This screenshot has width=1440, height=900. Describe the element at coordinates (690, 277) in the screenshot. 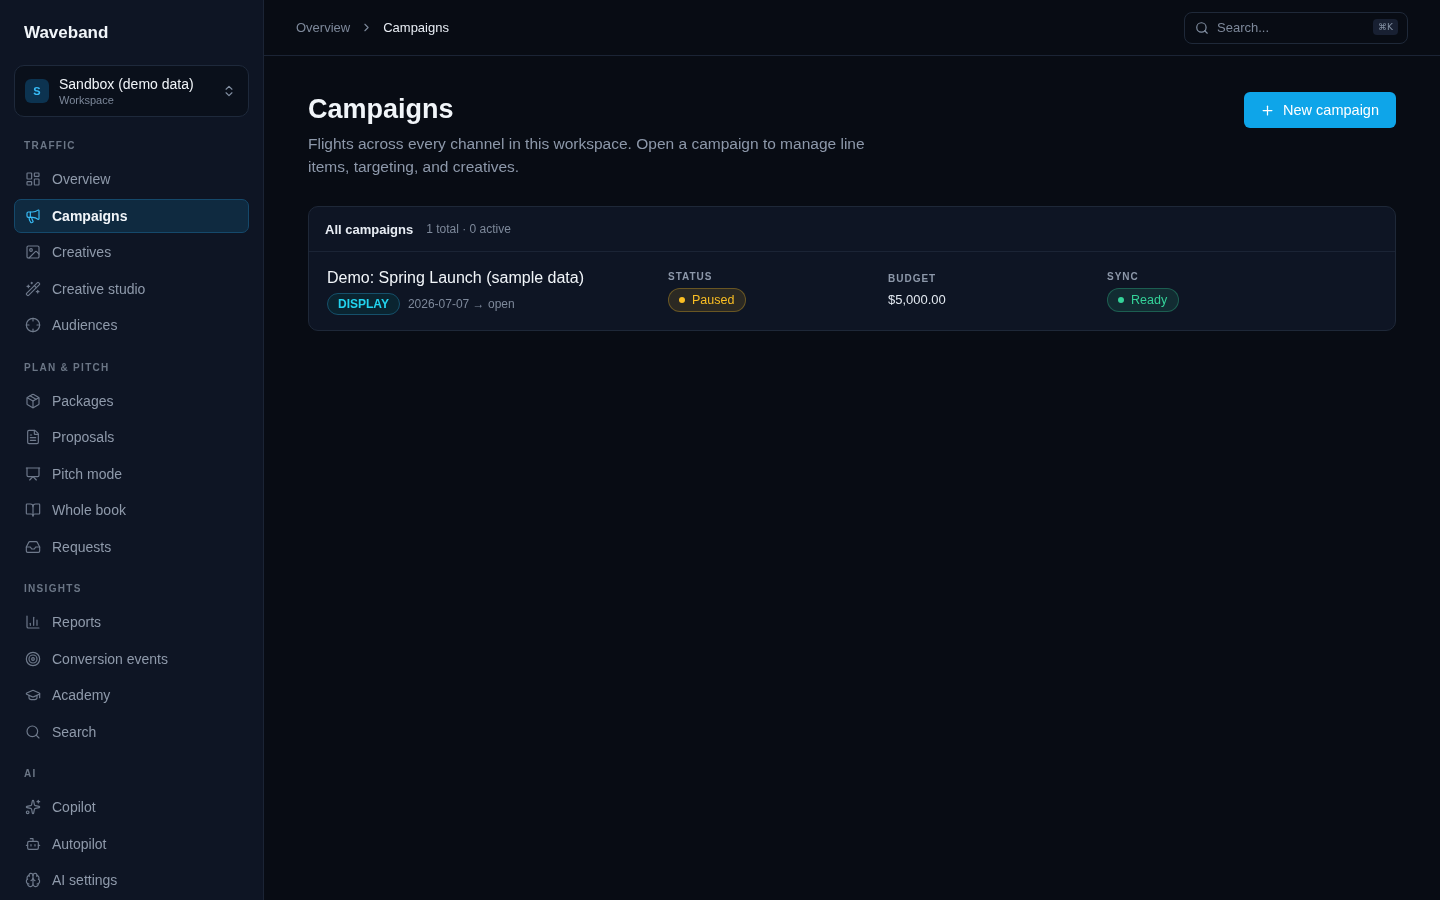

I see `column-label: STATUS` at that location.